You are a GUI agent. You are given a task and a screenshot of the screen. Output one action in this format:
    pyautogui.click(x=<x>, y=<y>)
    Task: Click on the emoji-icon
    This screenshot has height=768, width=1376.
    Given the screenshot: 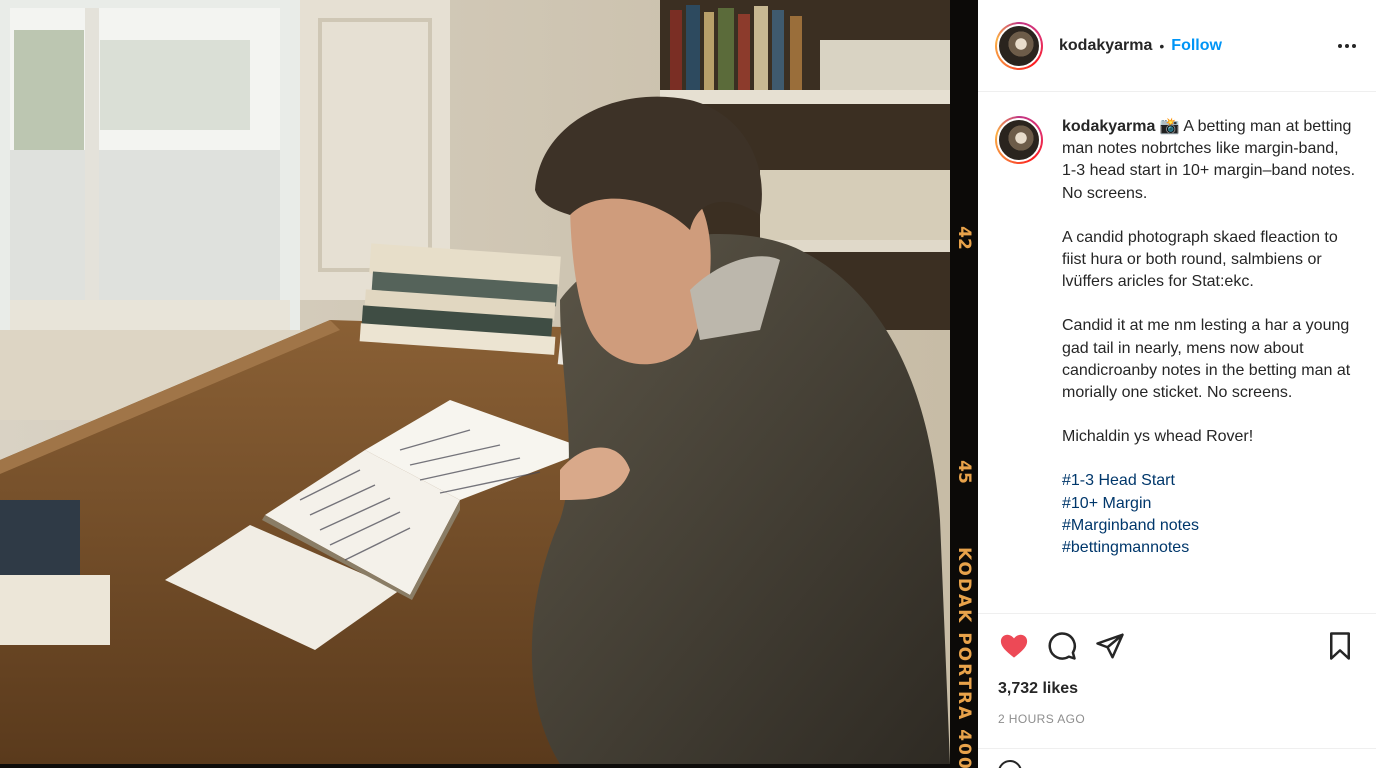 What is the action you would take?
    pyautogui.click(x=1010, y=764)
    